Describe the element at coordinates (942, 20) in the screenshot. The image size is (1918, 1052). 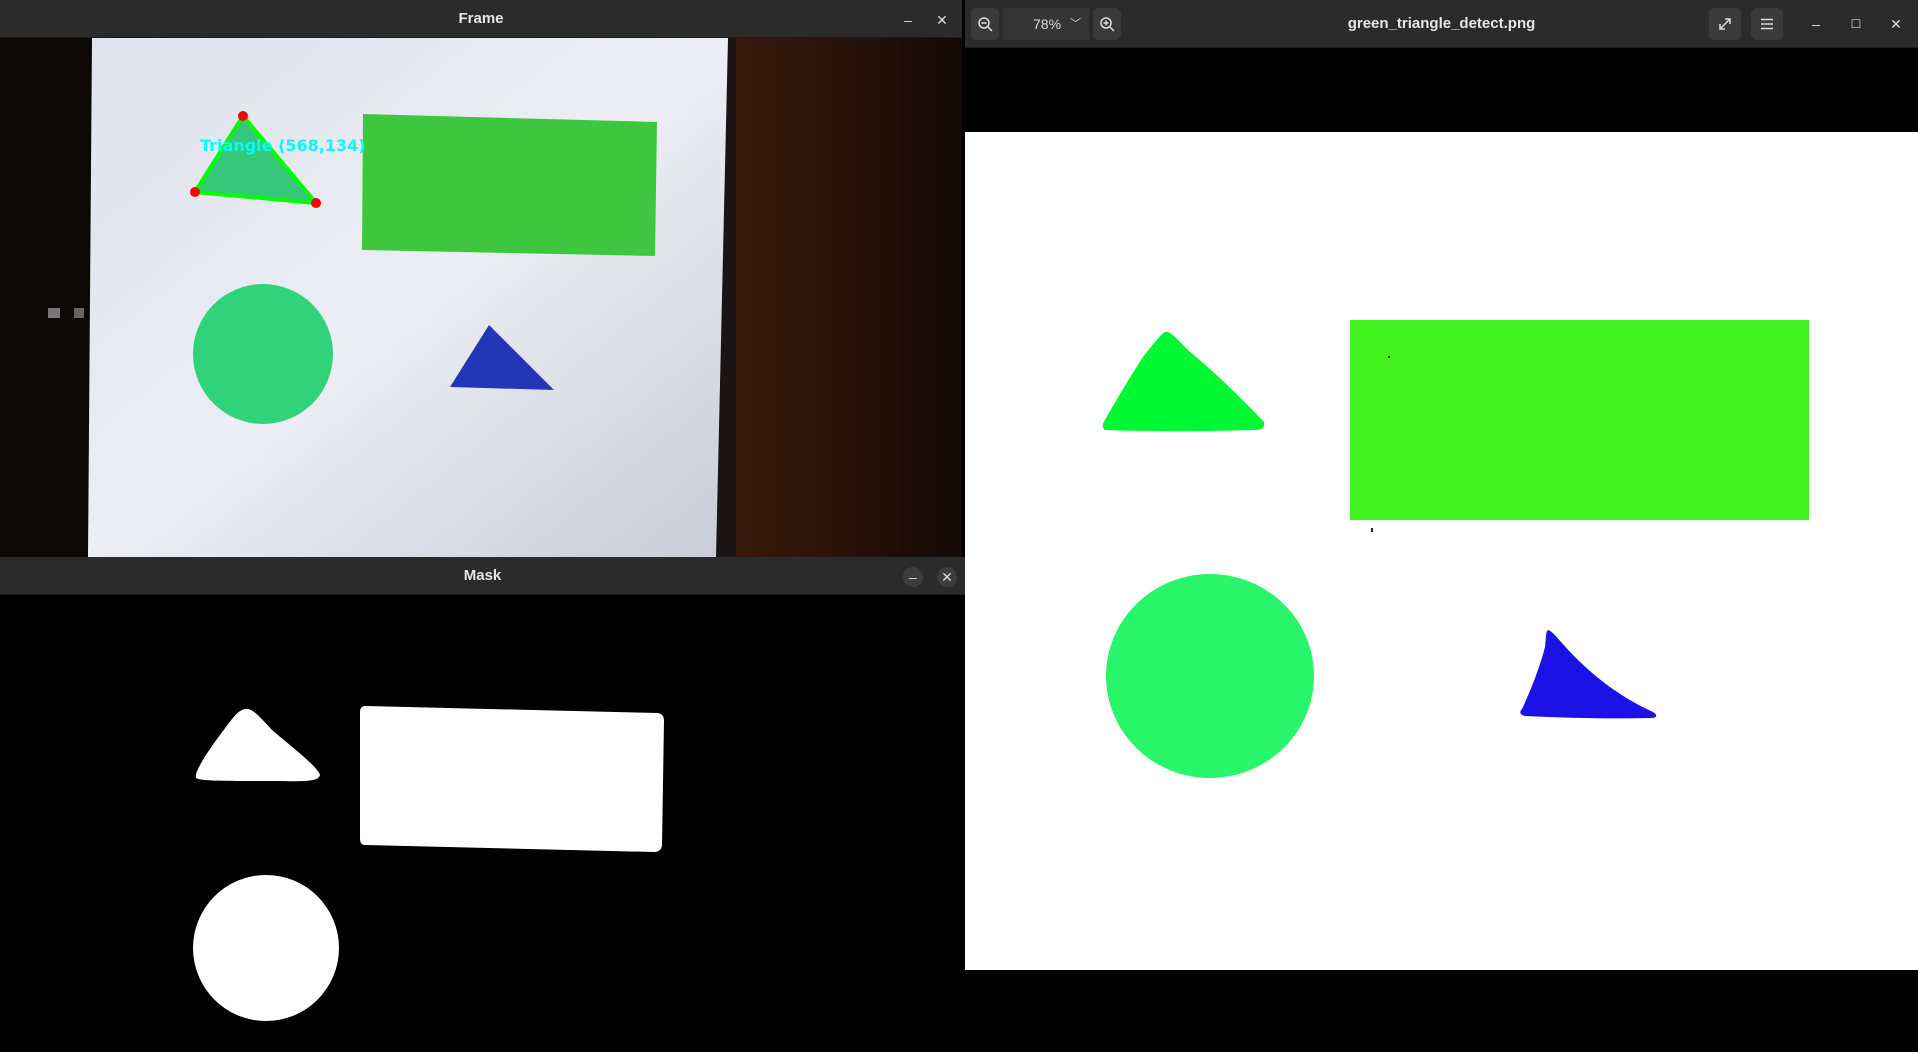
I see `frame-close-button: ✕` at that location.